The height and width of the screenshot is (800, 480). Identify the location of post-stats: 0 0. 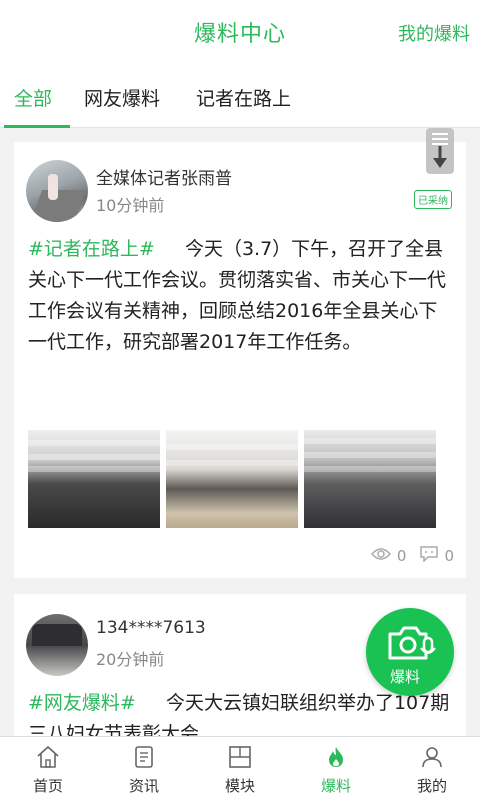
(405, 556).